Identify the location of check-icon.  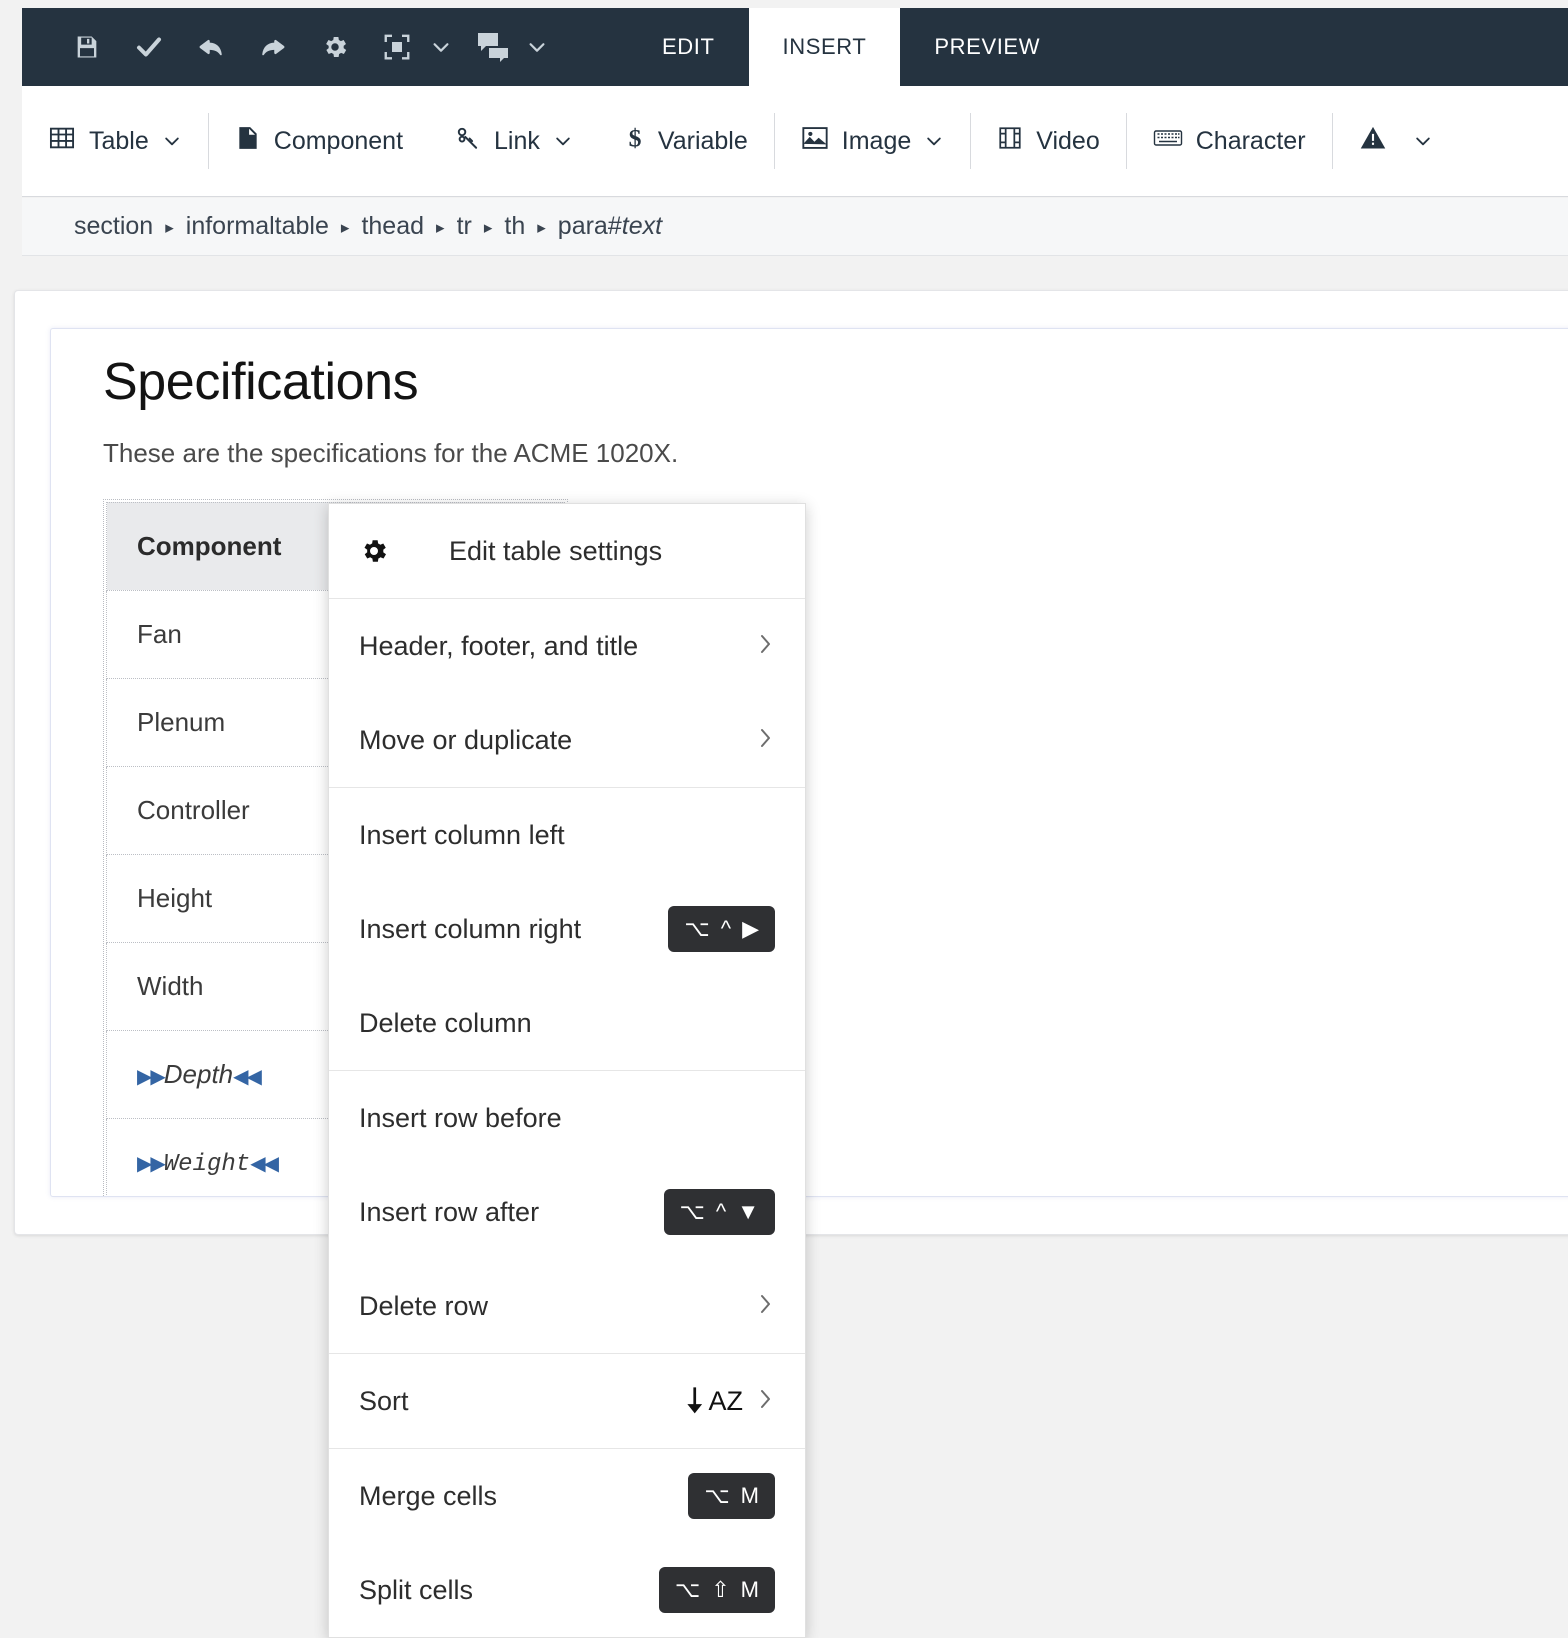
(149, 47).